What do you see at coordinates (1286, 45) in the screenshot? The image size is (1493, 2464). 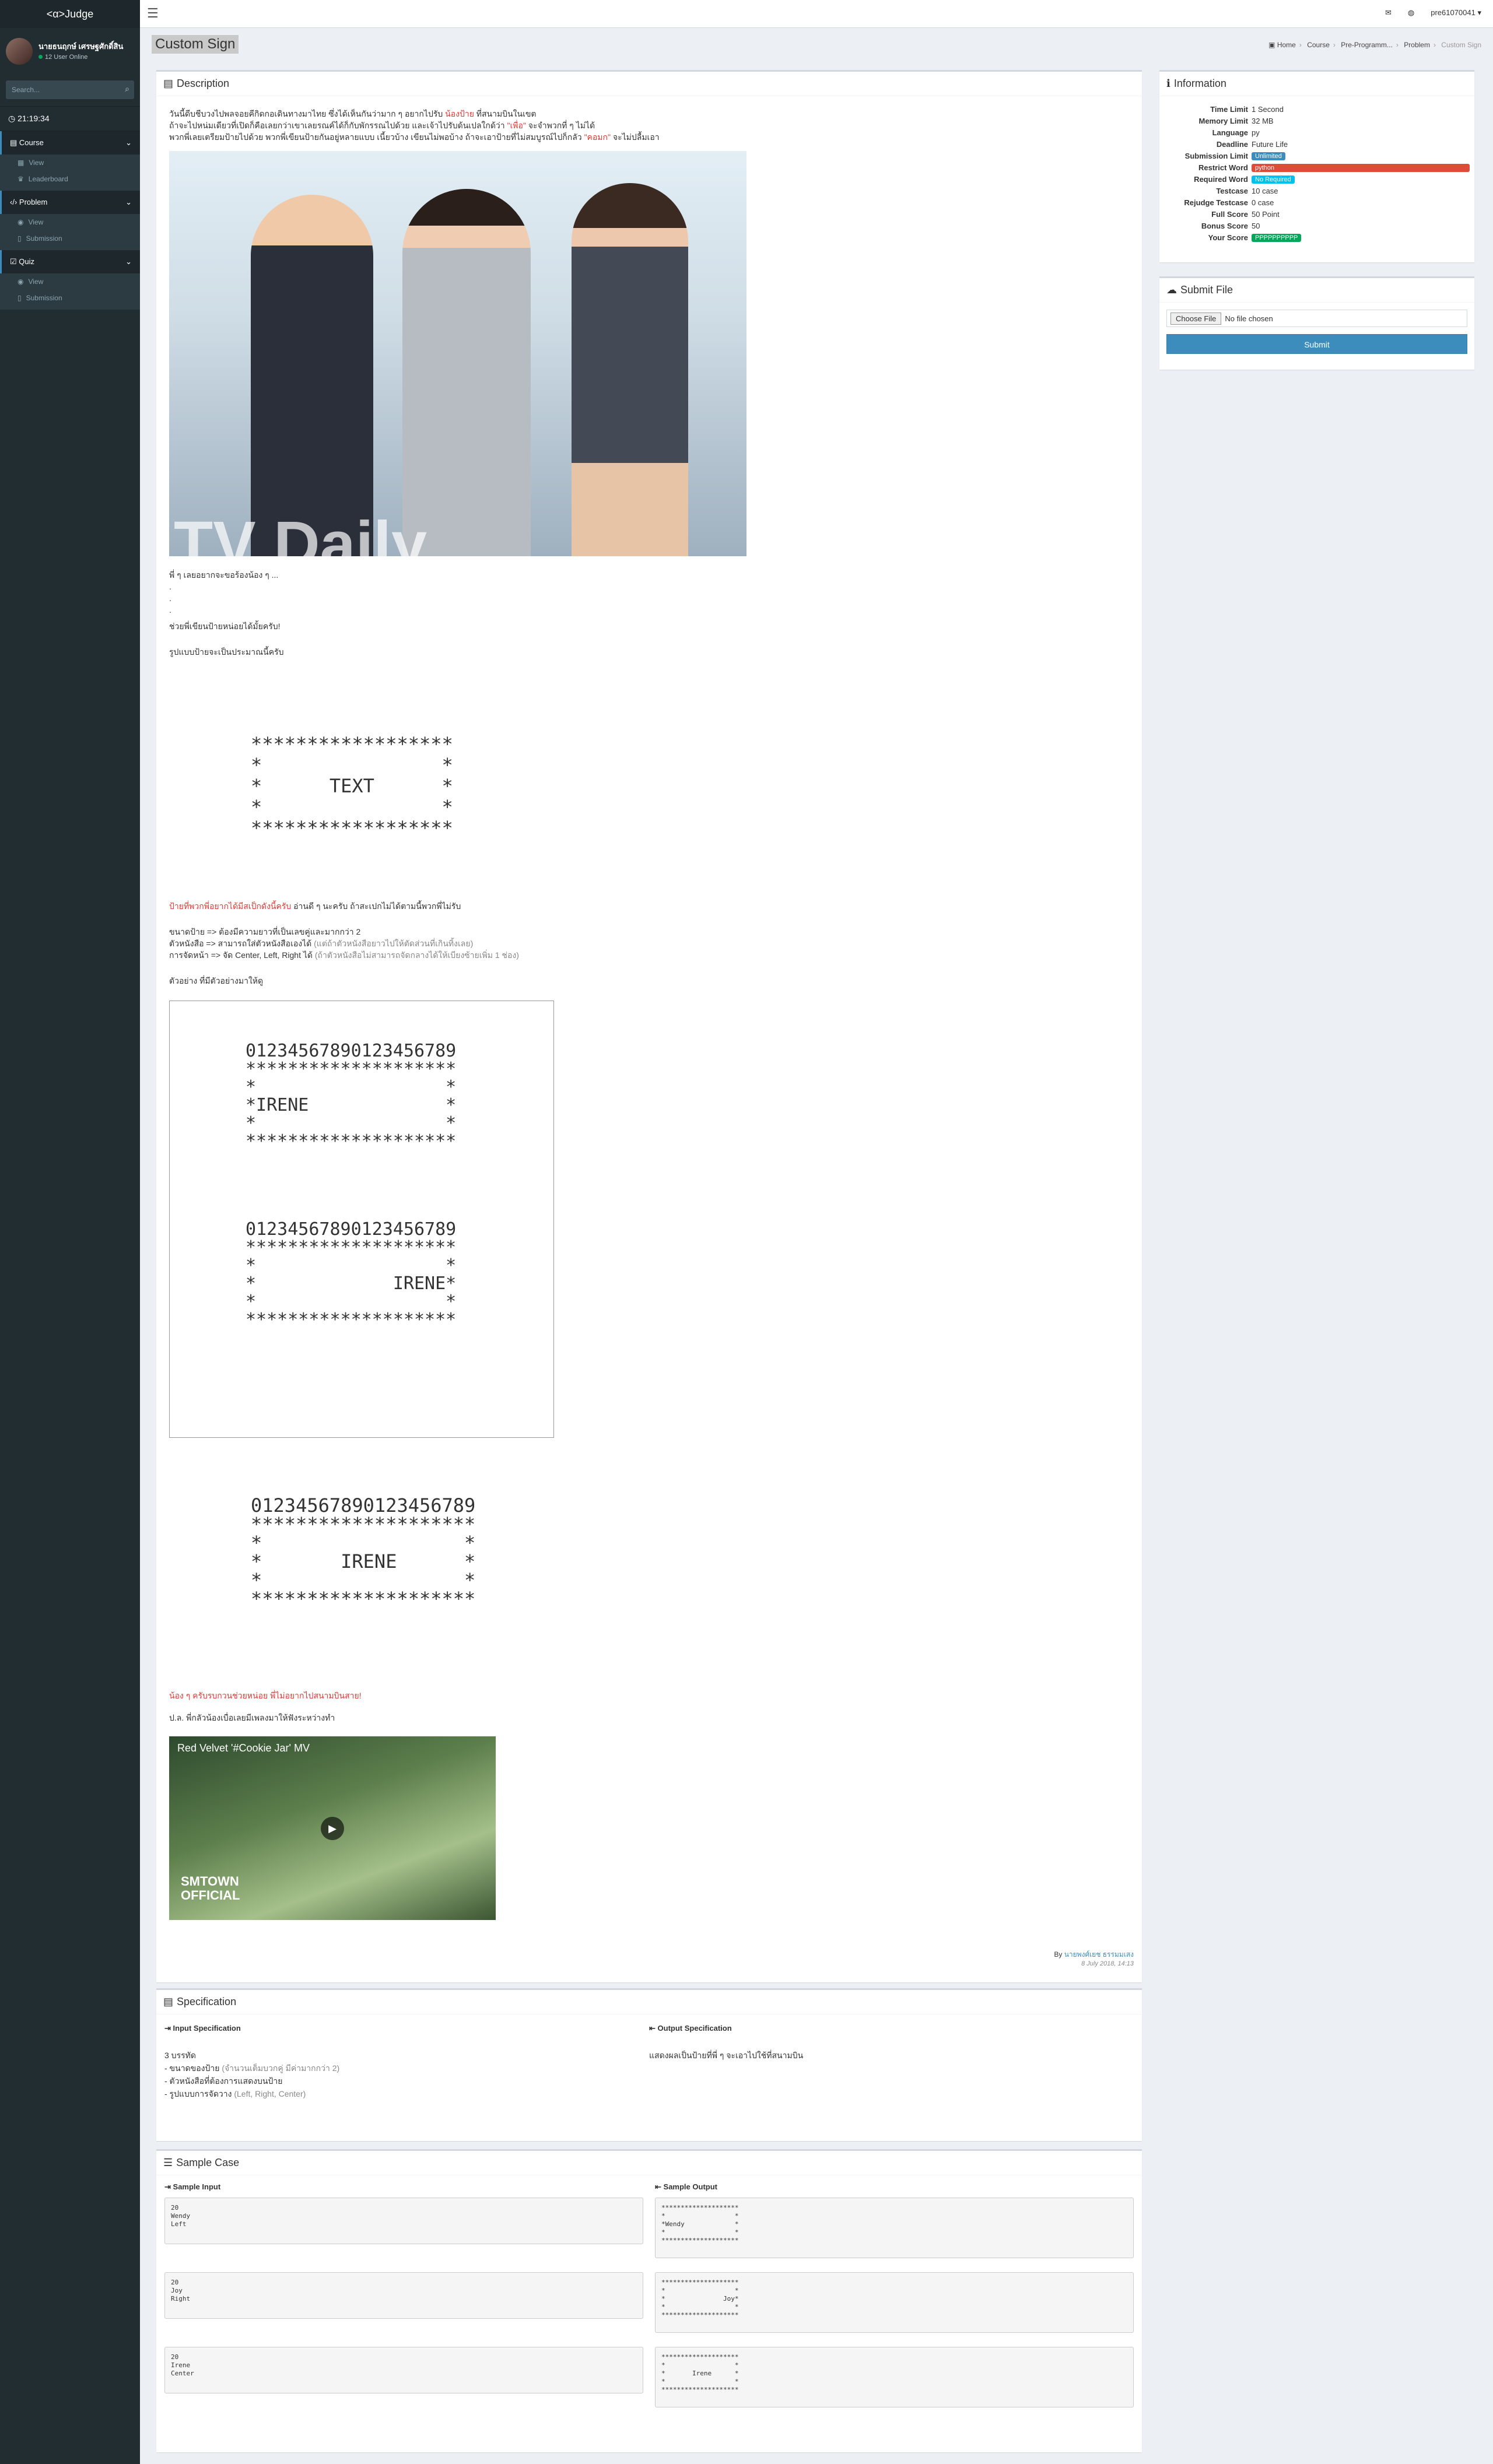 I see `breadcrumb-home: Home` at bounding box center [1286, 45].